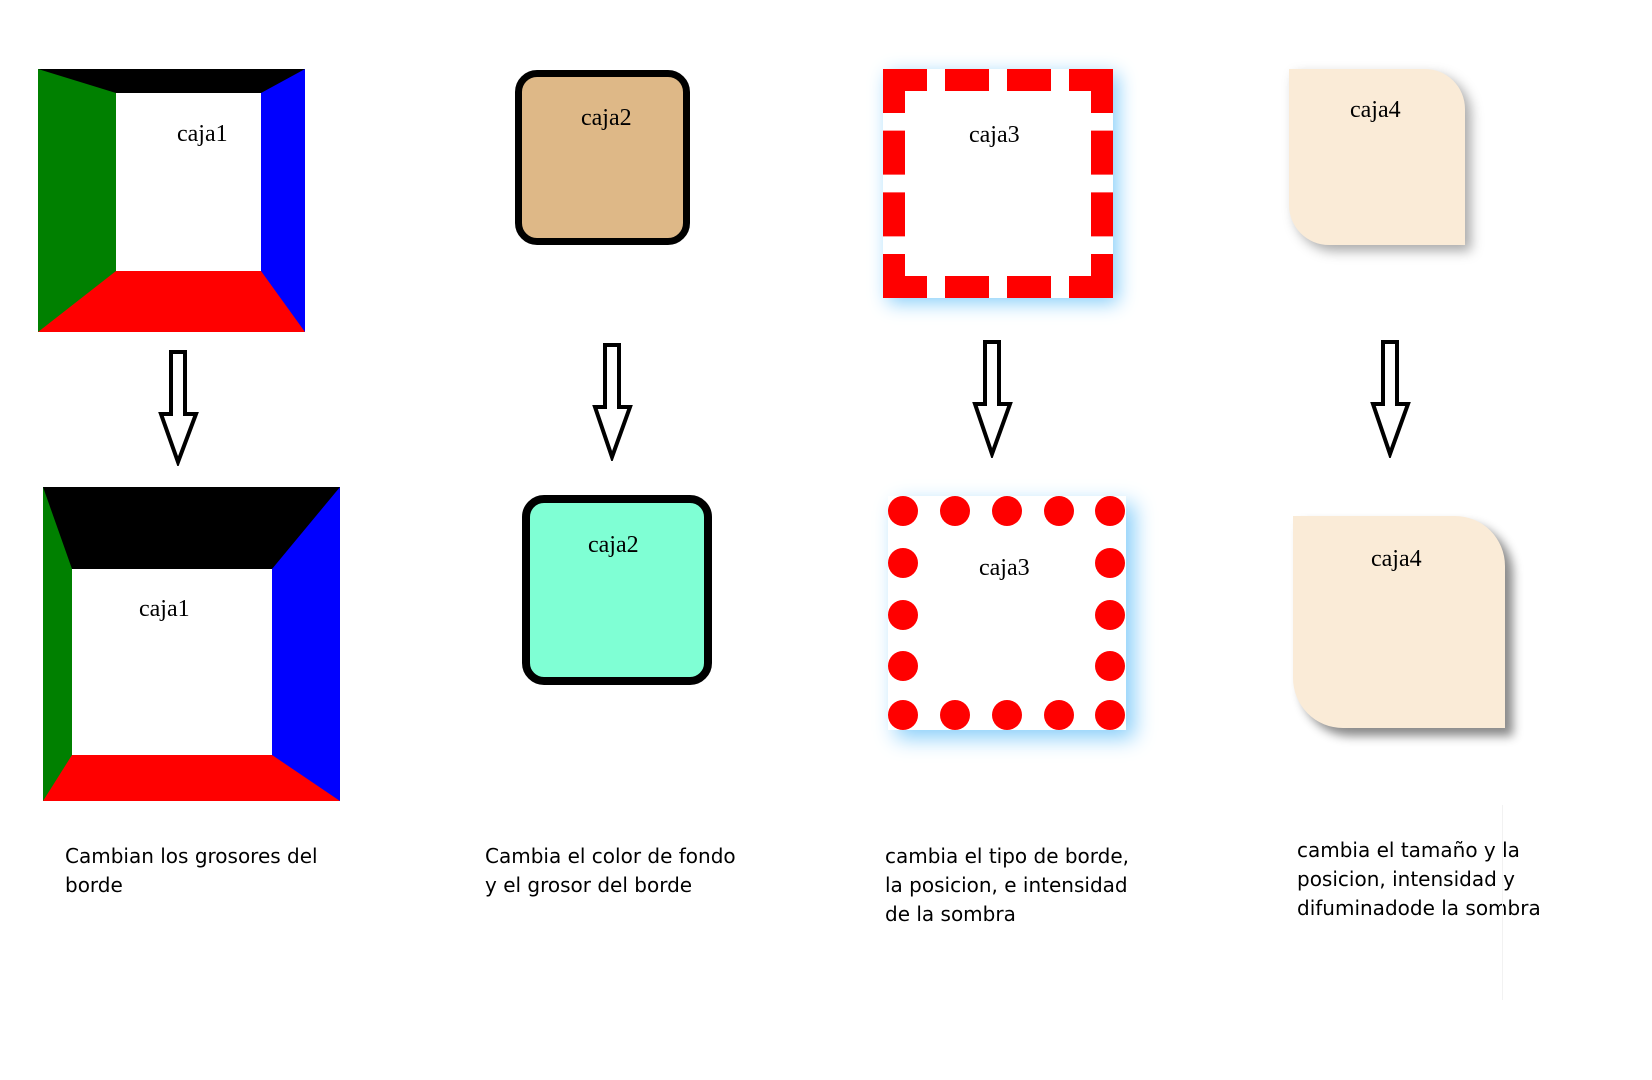 The height and width of the screenshot is (1080, 1652). What do you see at coordinates (1408, 850) in the screenshot?
I see `caption-caja4-line-1: cambia el tamaño y la` at bounding box center [1408, 850].